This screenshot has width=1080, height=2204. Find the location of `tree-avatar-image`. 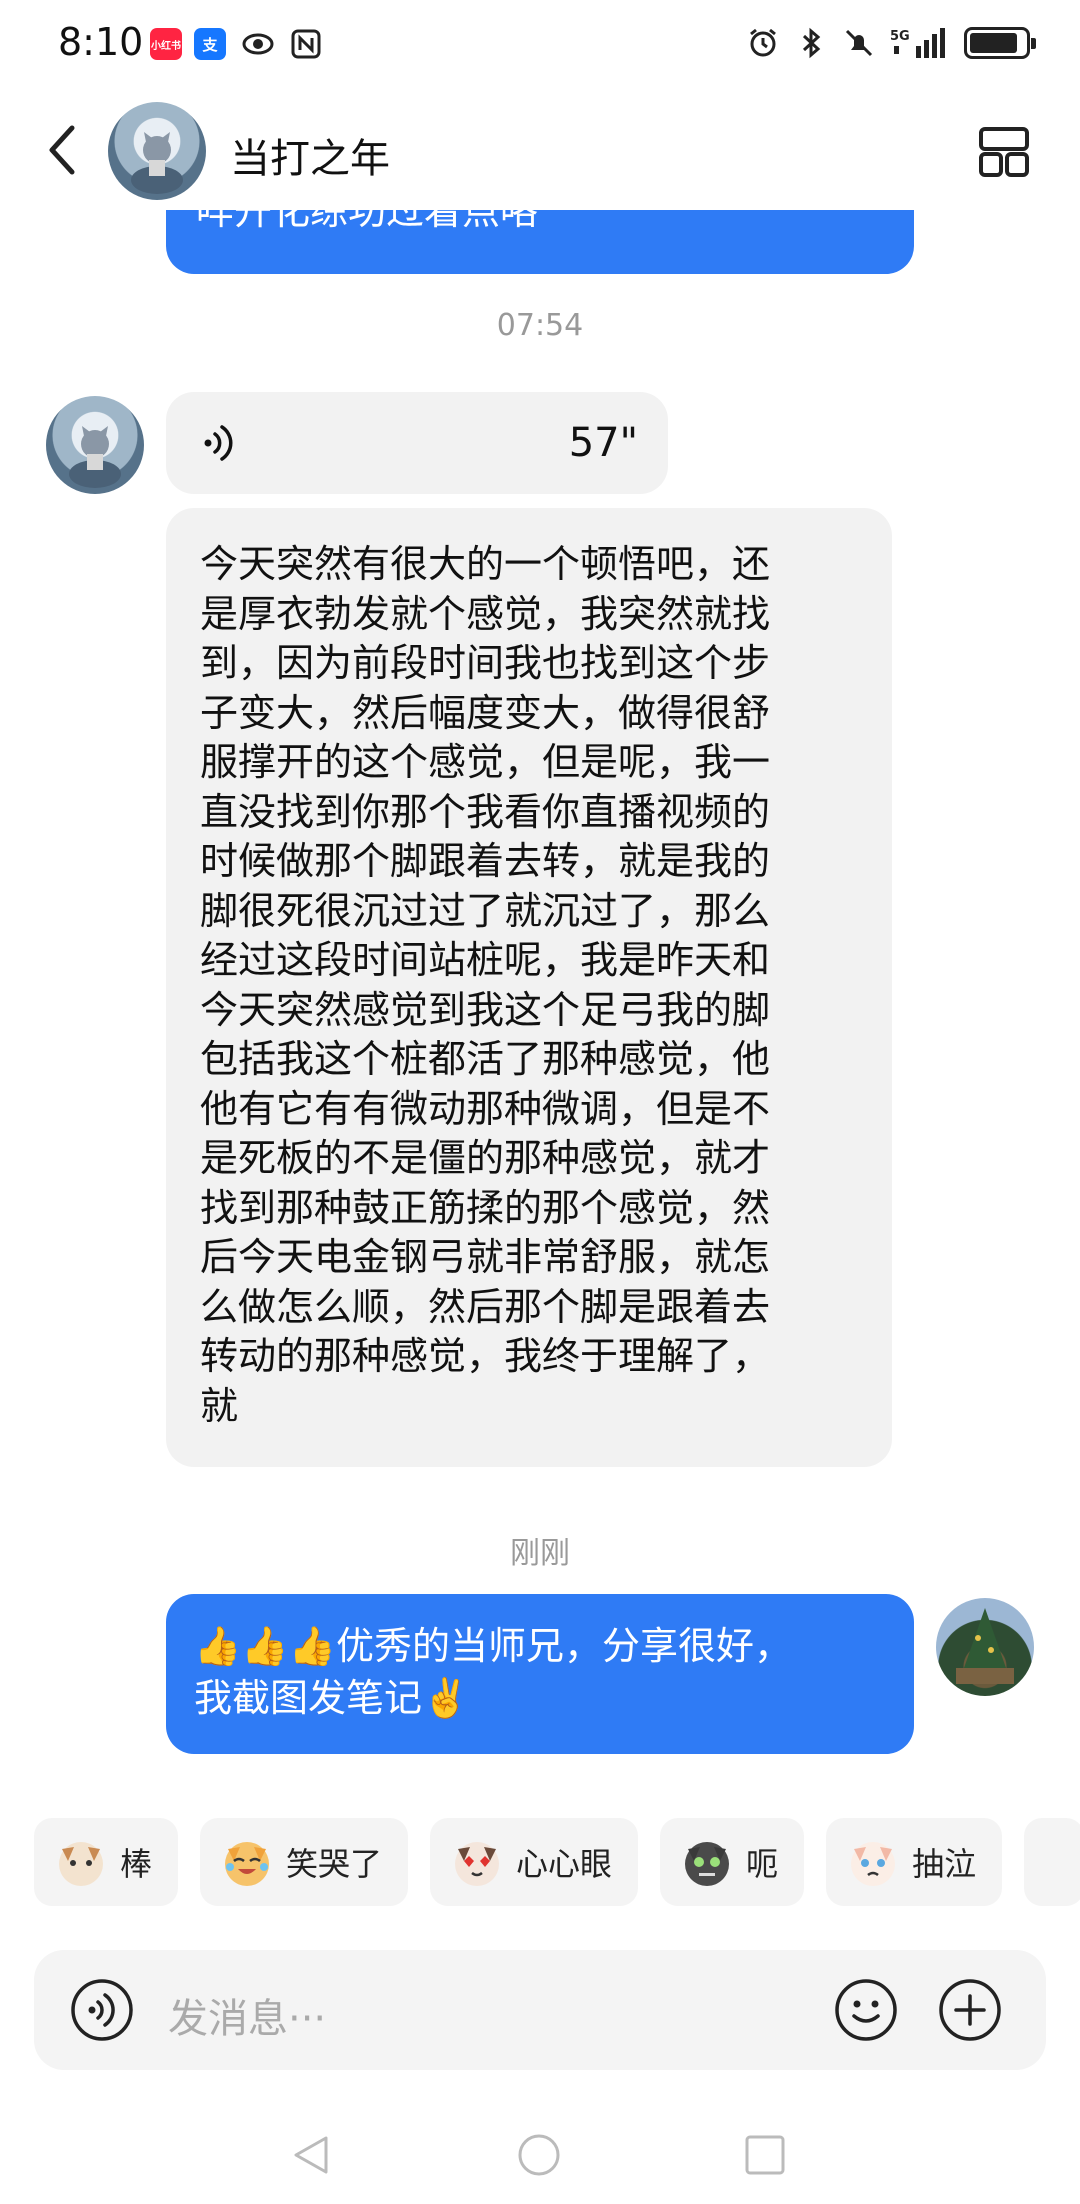

tree-avatar-image is located at coordinates (985, 1646).